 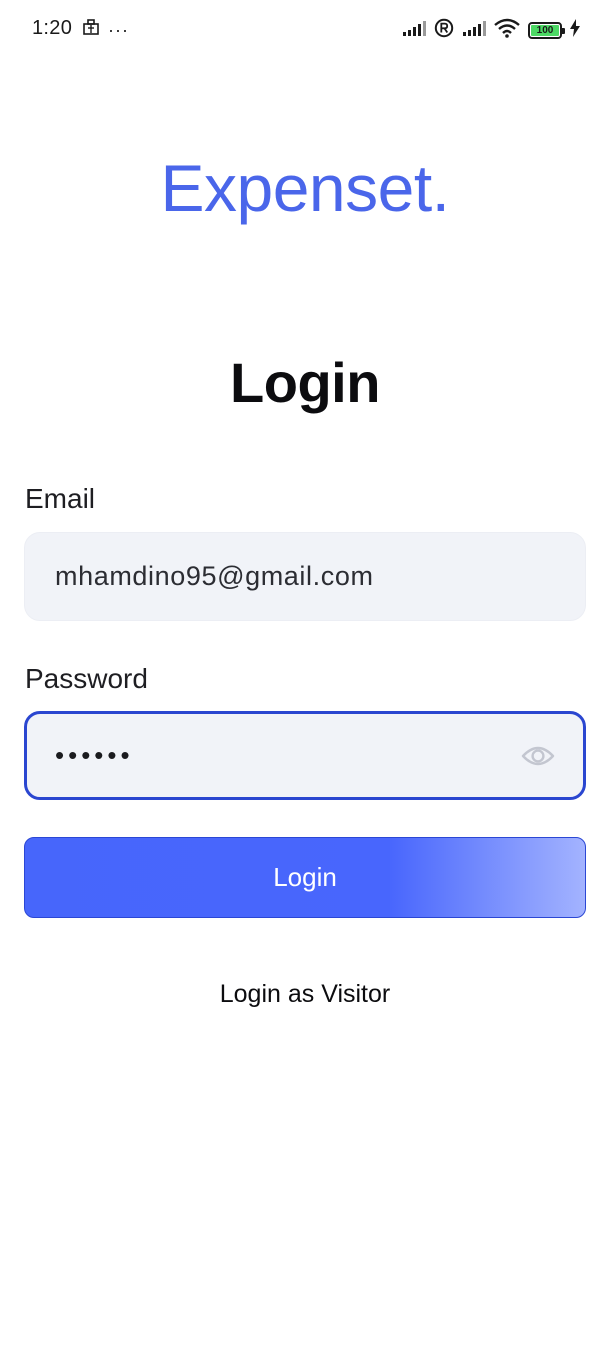 What do you see at coordinates (118, 29) in the screenshot?
I see `more-dots-icon: ···` at bounding box center [118, 29].